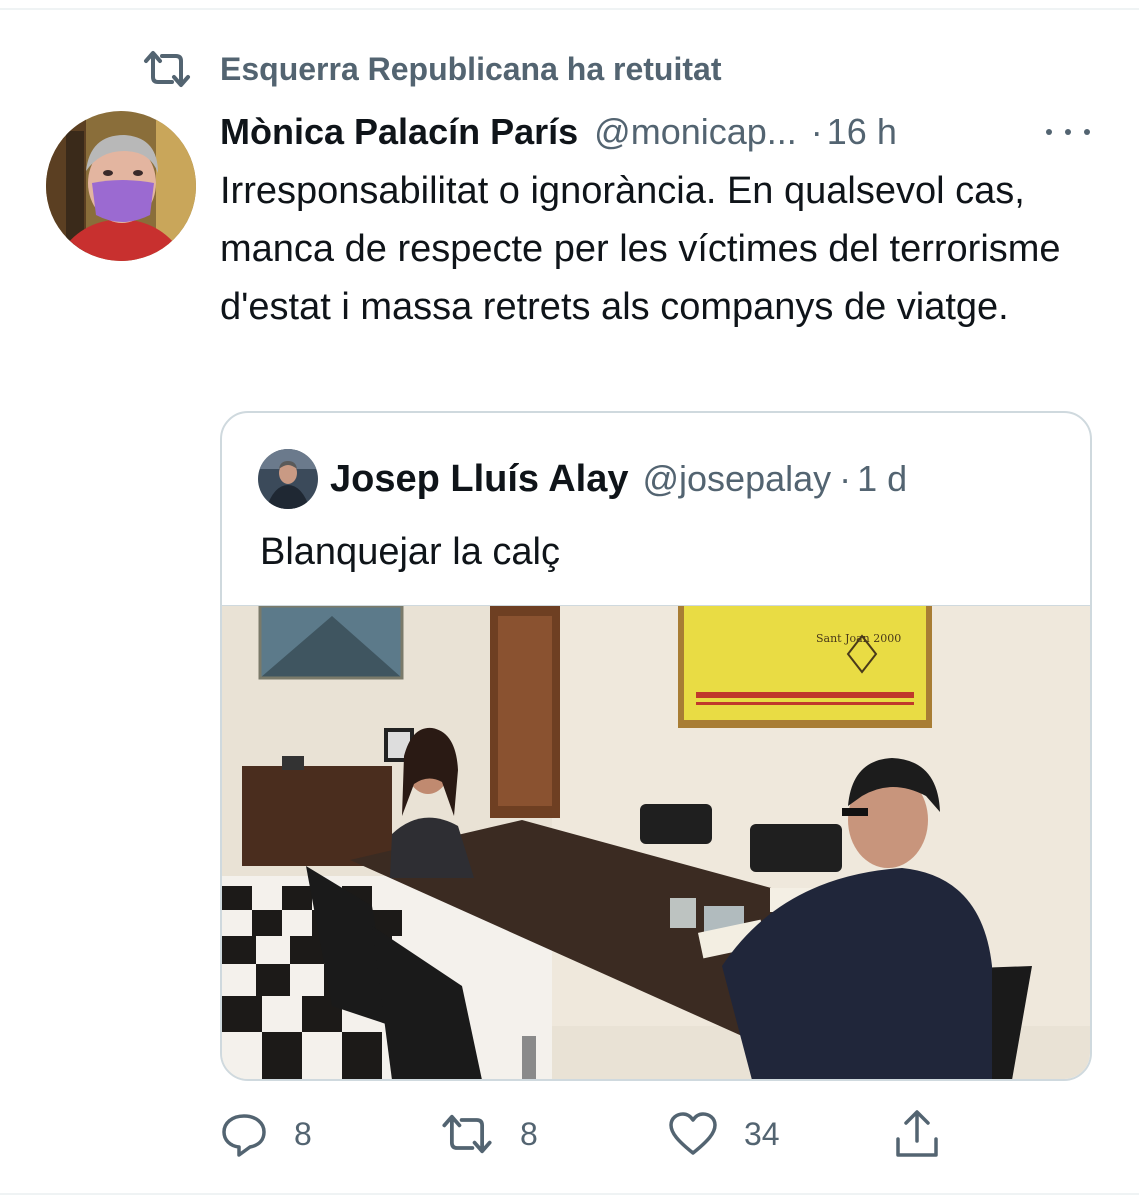  Describe the element at coordinates (762, 1133) in the screenshot. I see `like-count: 34` at that location.